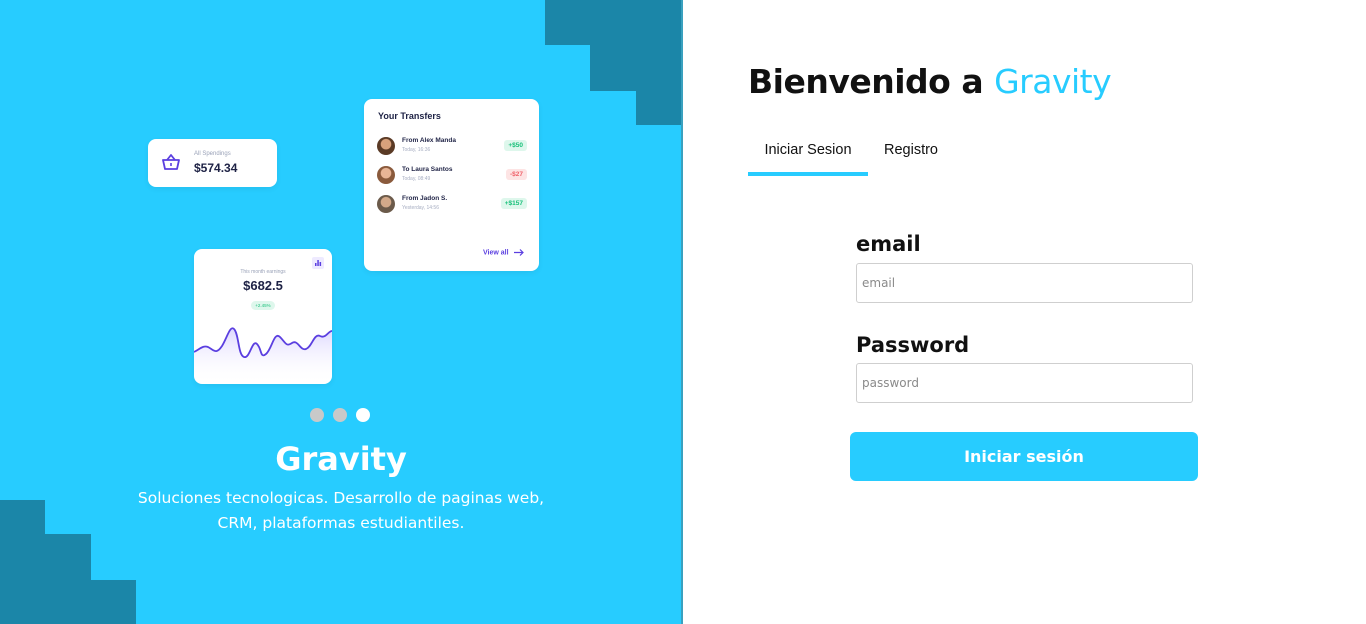  What do you see at coordinates (212, 154) in the screenshot?
I see `spendings-label: All Spendings` at bounding box center [212, 154].